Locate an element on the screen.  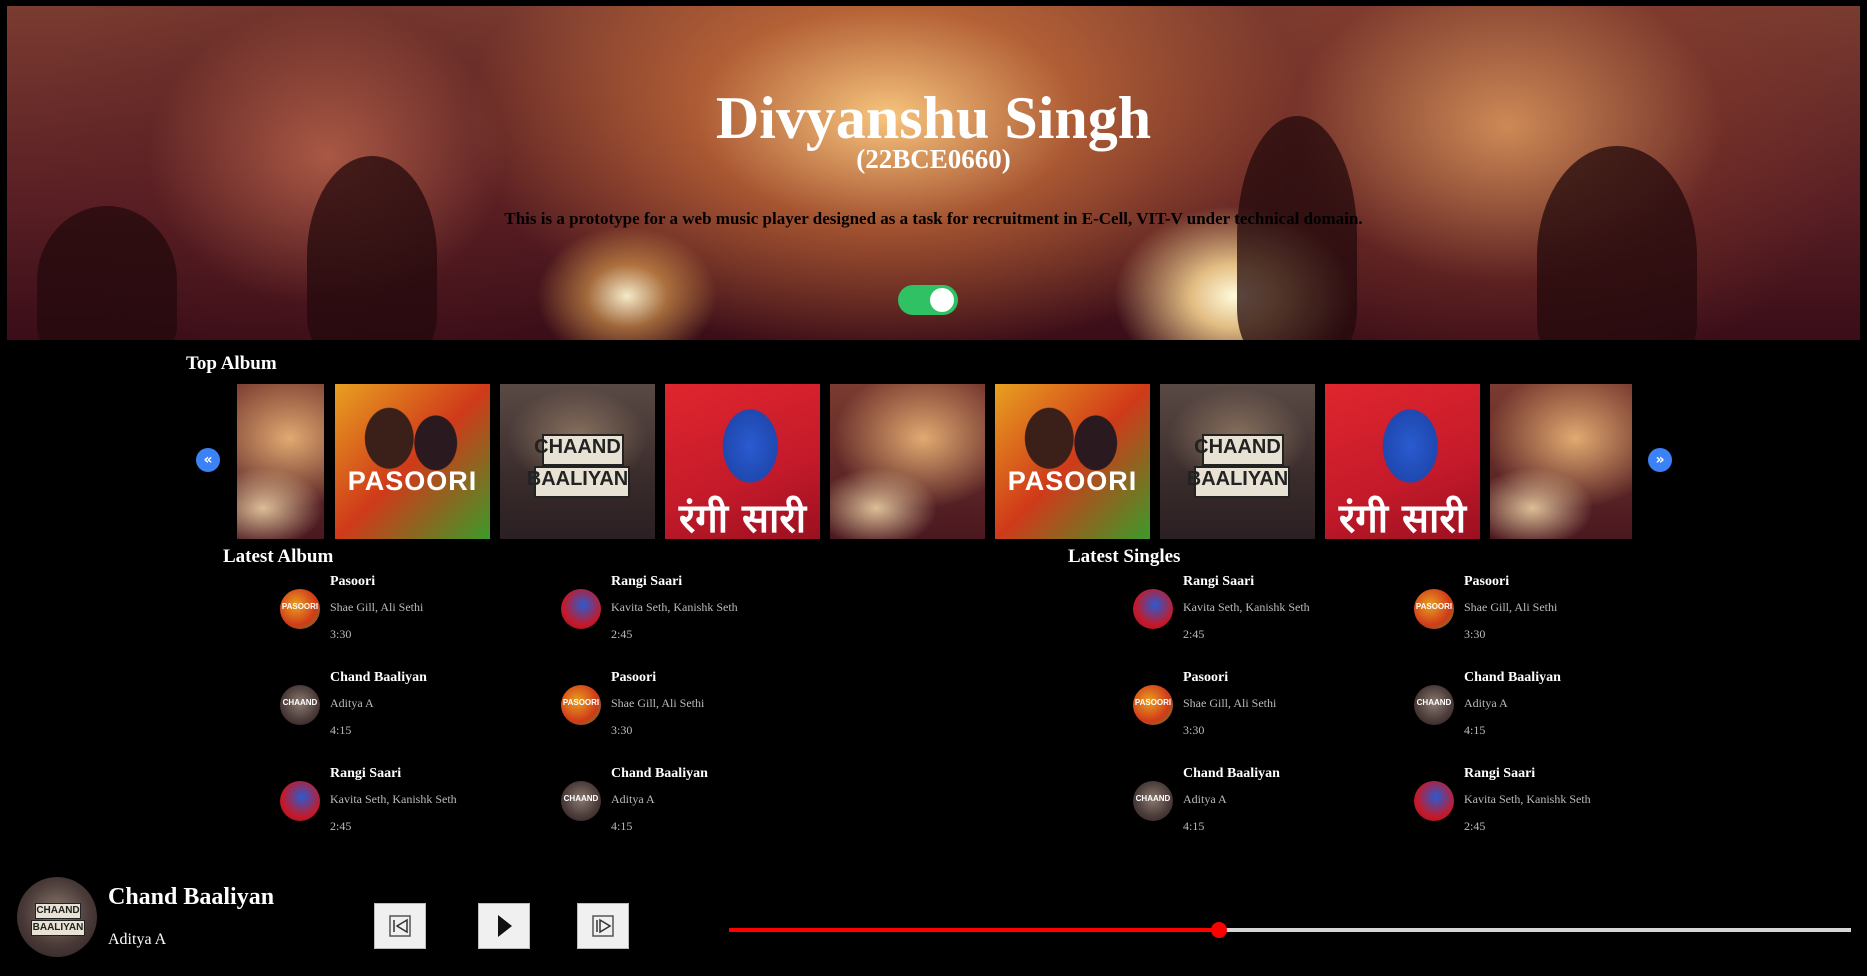
play-icon is located at coordinates (505, 926).